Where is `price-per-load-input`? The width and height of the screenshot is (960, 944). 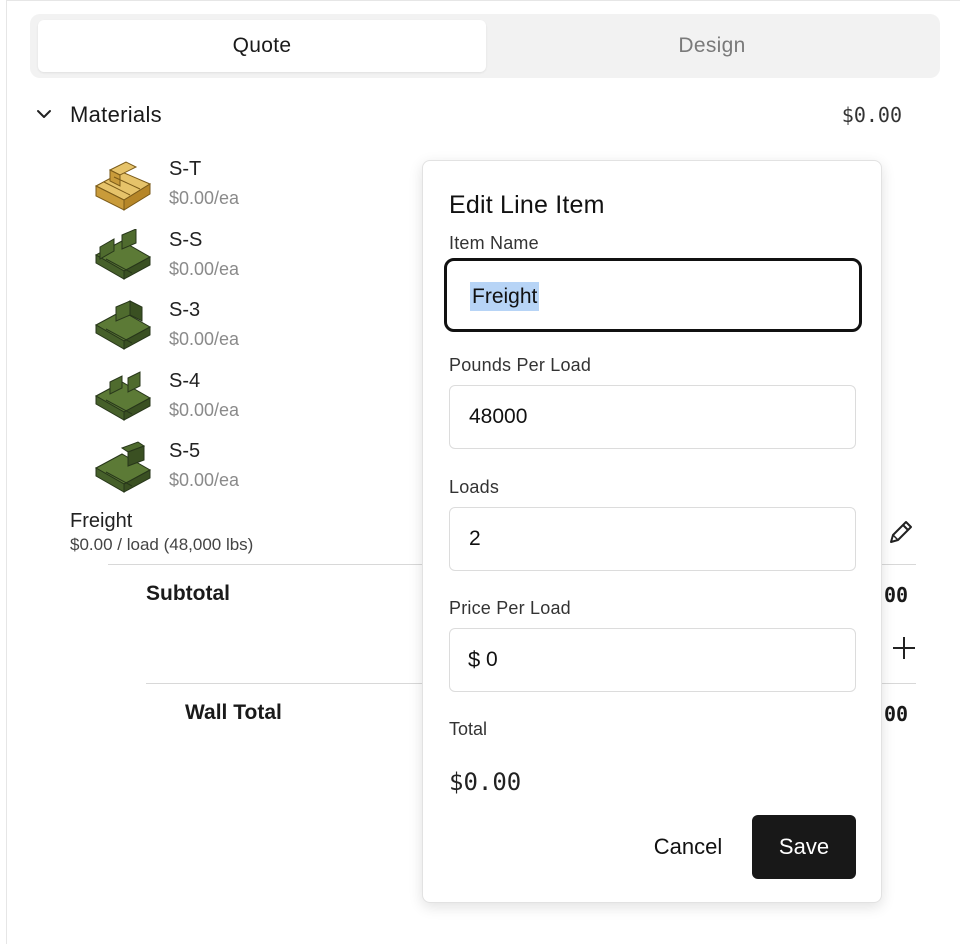 price-per-load-input is located at coordinates (652, 660).